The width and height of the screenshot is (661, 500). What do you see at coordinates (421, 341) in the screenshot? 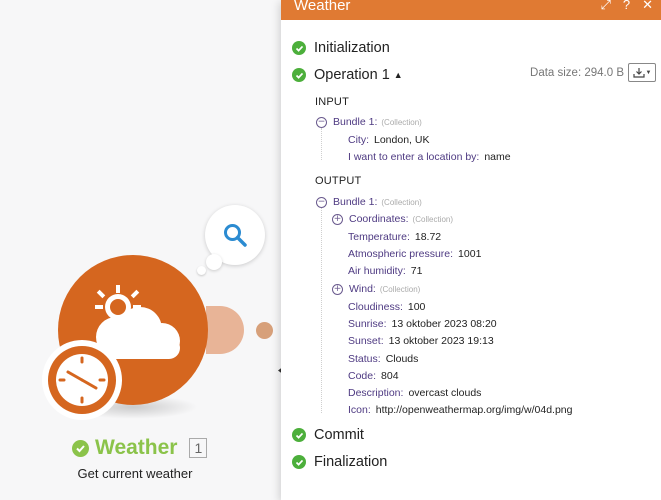
I see `output-field-sunset: Sunset: 13 oktober 2023 19:13` at bounding box center [421, 341].